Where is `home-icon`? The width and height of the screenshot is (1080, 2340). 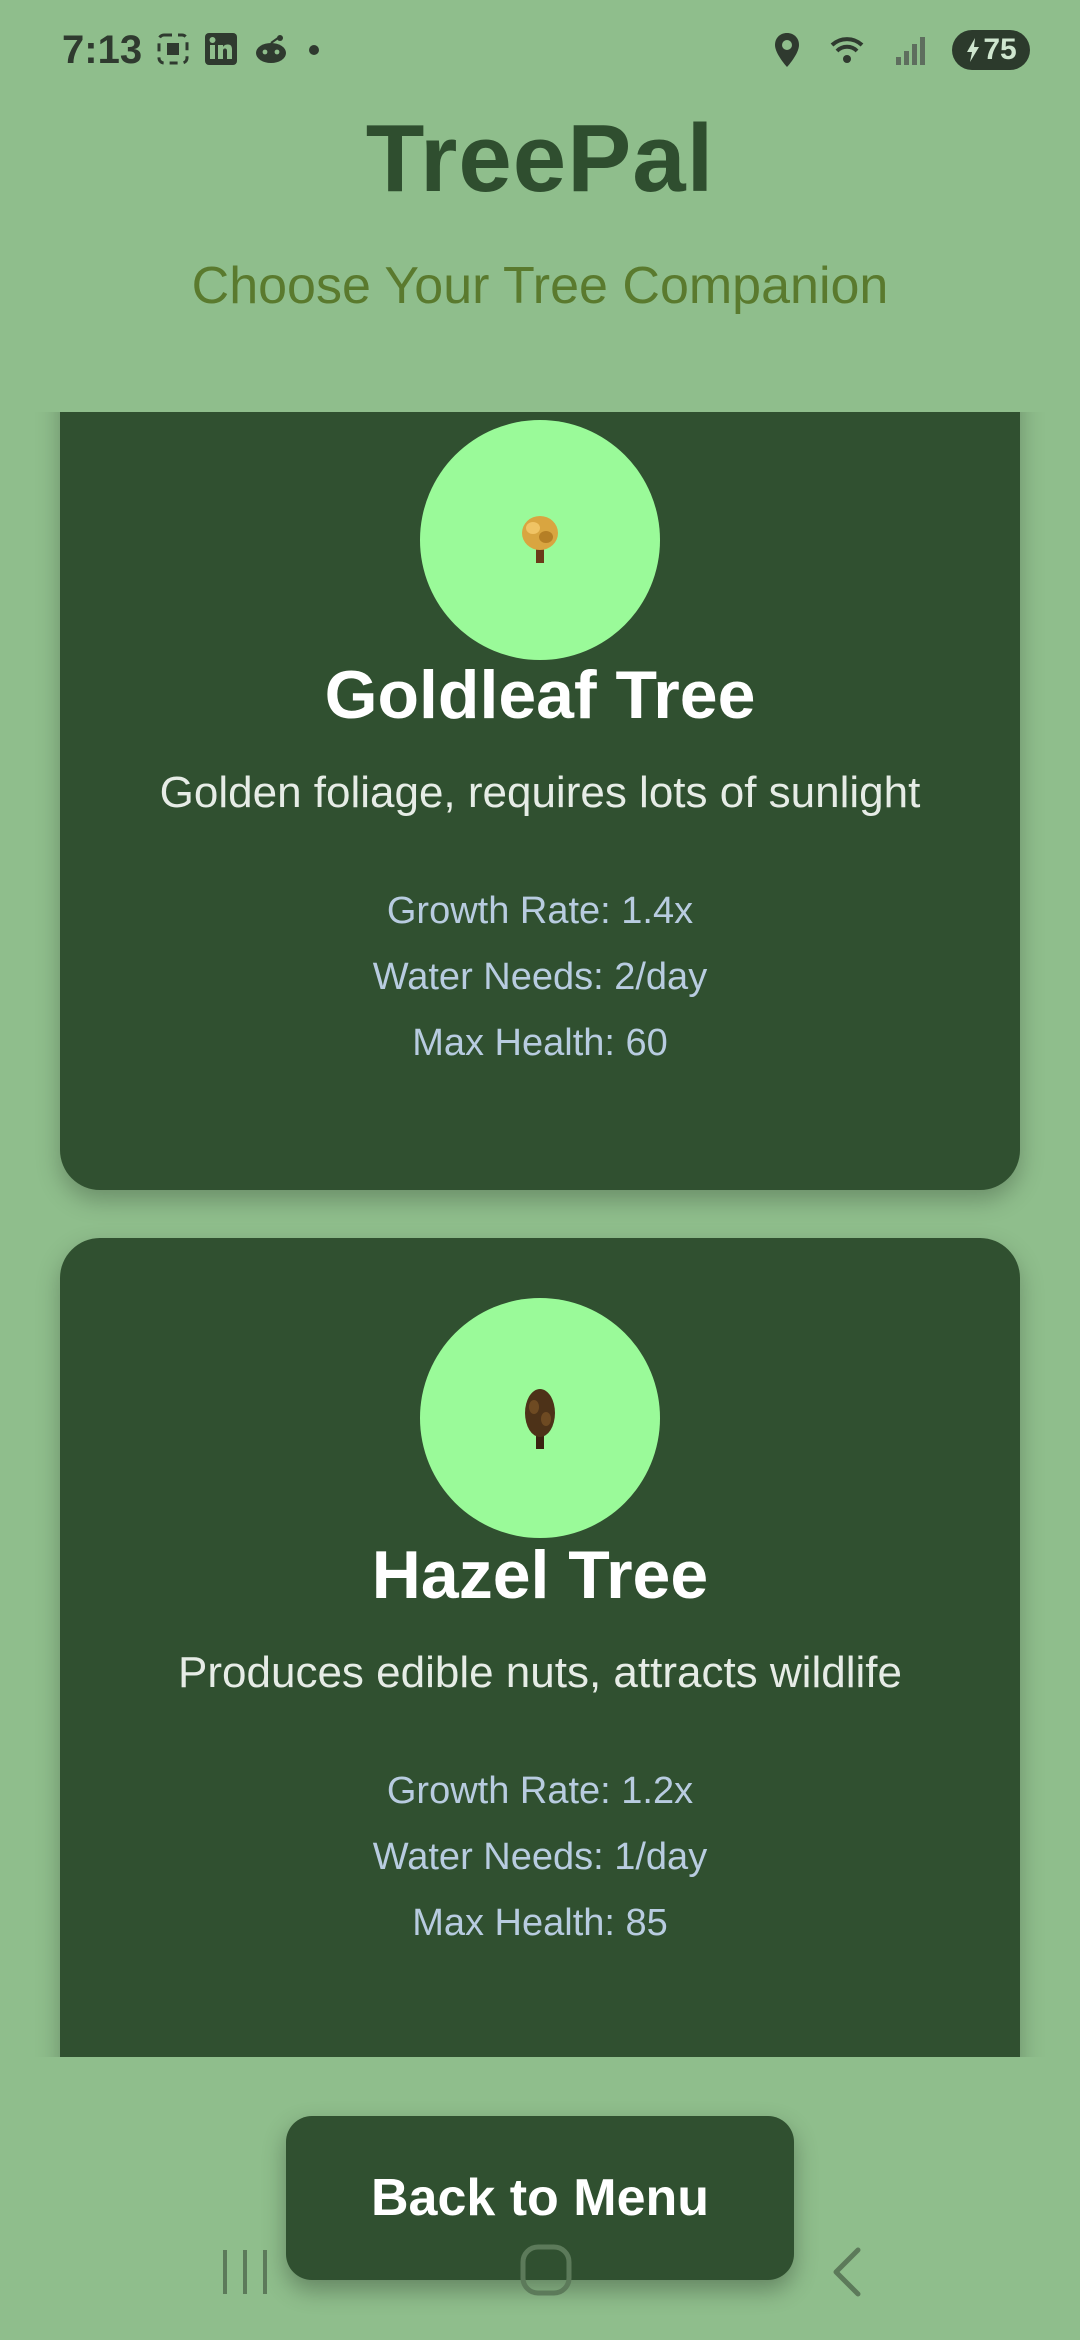
home-icon is located at coordinates (546, 2270).